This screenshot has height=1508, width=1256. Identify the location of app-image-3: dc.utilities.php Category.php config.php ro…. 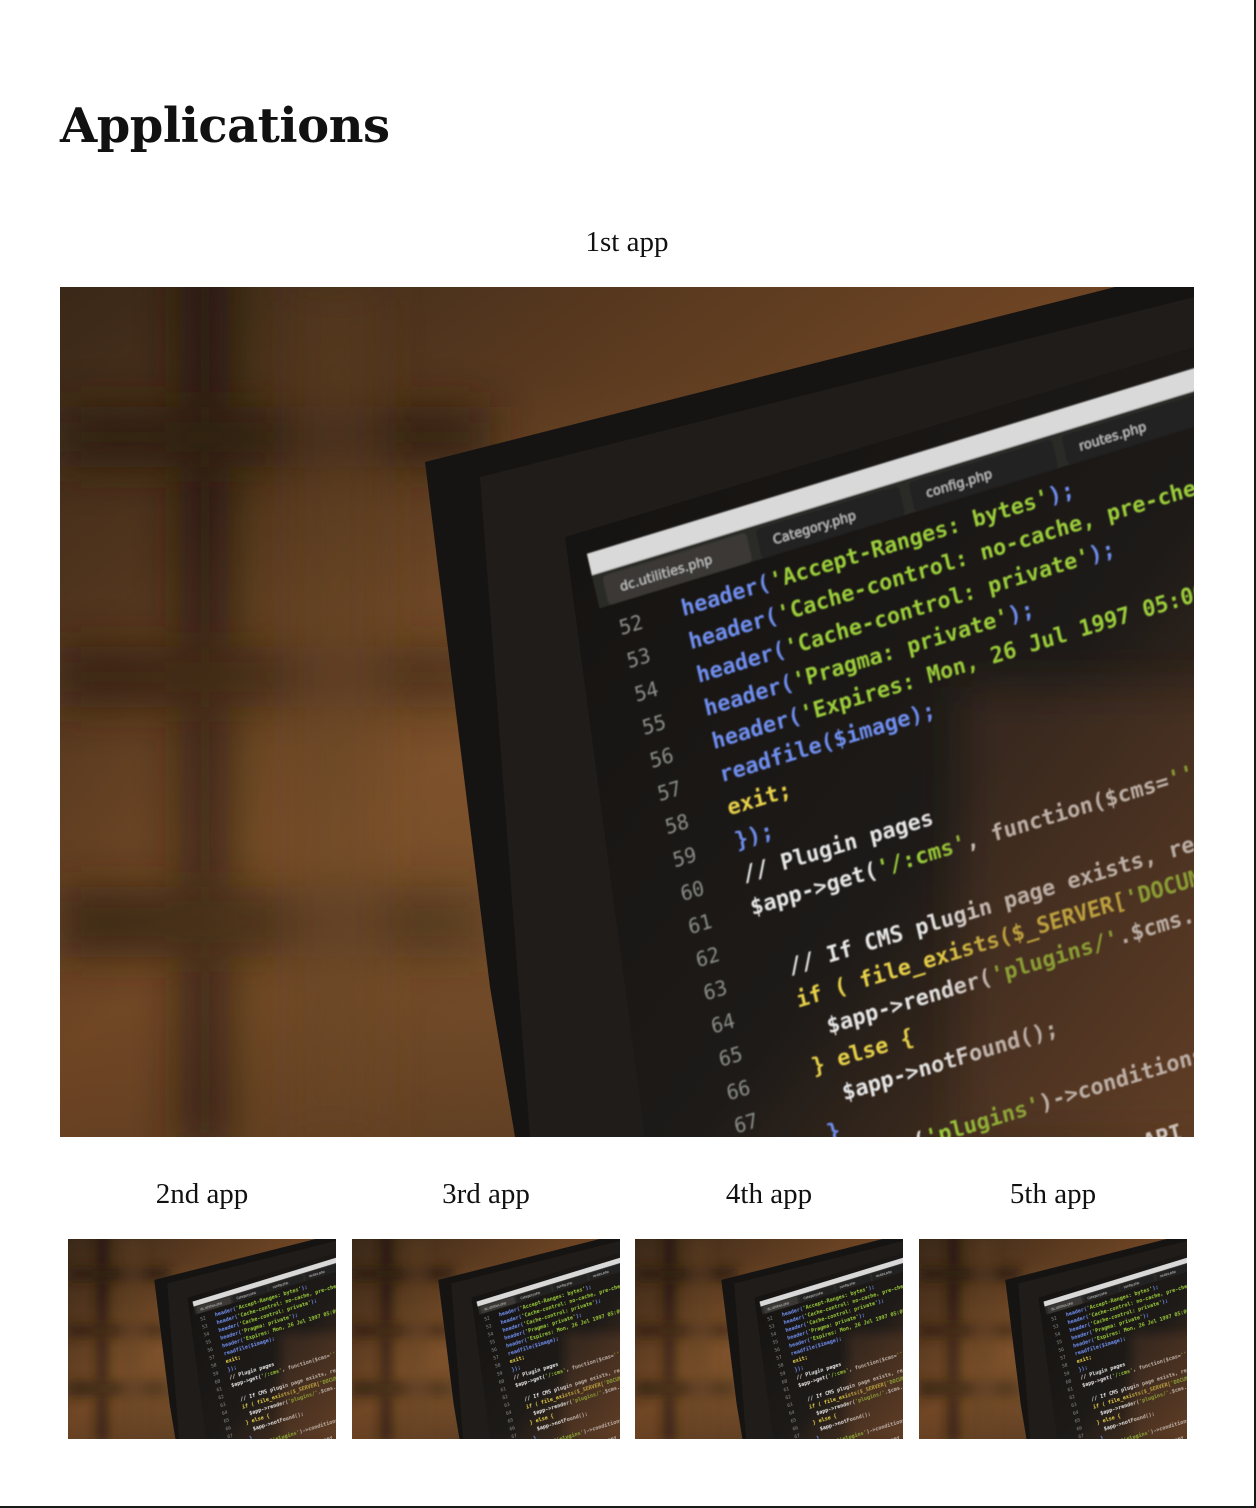
(486, 1339).